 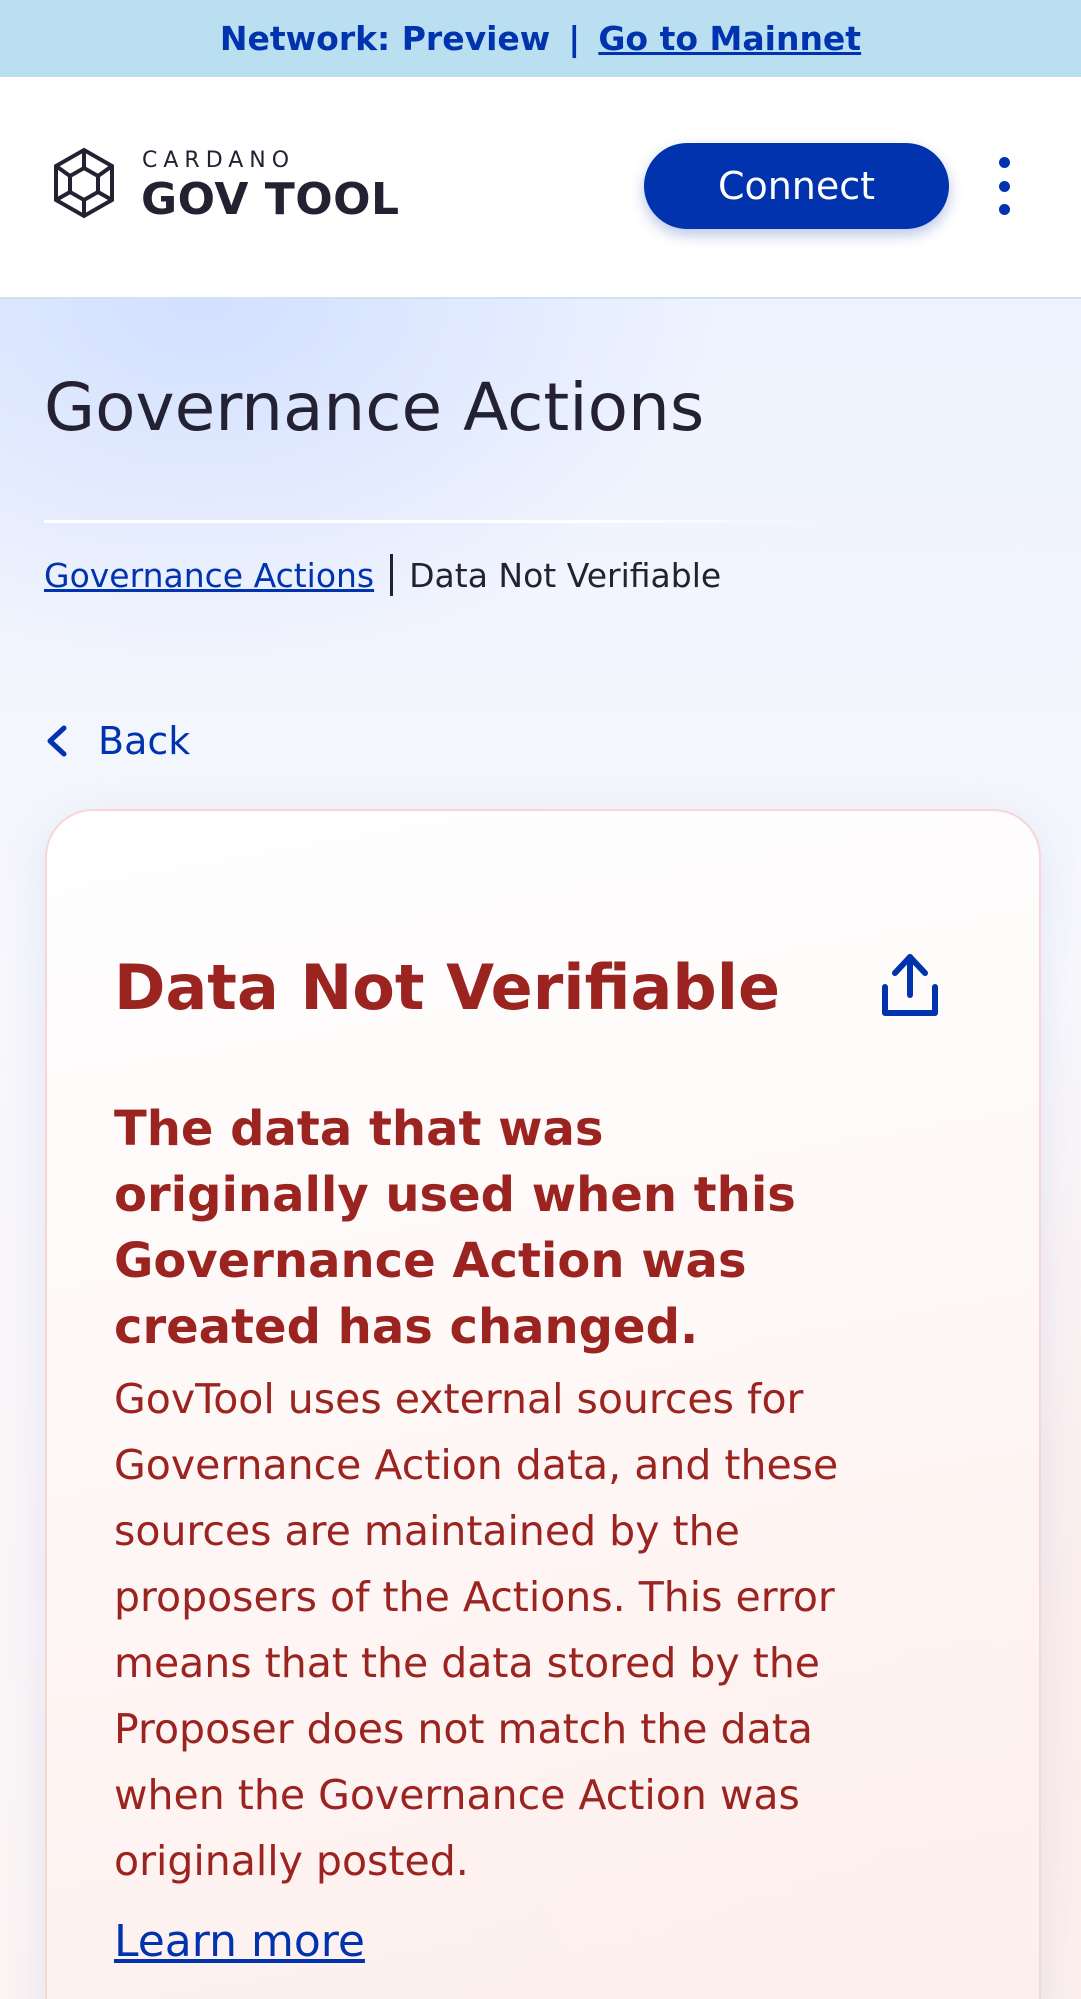 What do you see at coordinates (219, 160) in the screenshot?
I see `logo-wordmark-small: CARDANO` at bounding box center [219, 160].